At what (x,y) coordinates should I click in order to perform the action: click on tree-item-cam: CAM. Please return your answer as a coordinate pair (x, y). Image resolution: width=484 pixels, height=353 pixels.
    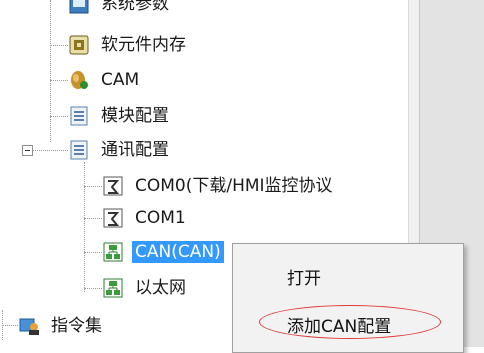
    Looking at the image, I should click on (105, 80).